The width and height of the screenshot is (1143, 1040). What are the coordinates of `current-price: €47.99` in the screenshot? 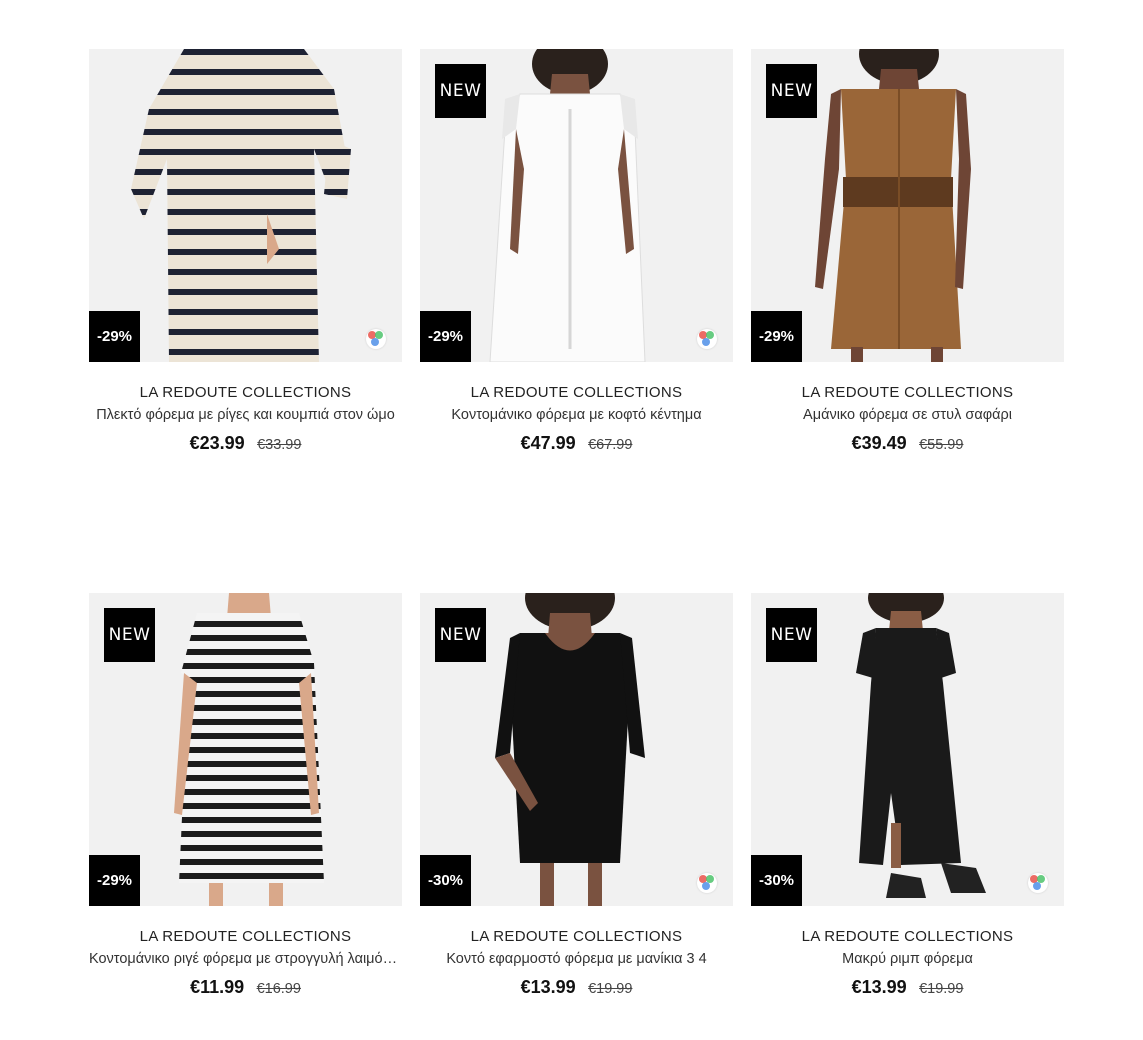 It's located at (548, 443).